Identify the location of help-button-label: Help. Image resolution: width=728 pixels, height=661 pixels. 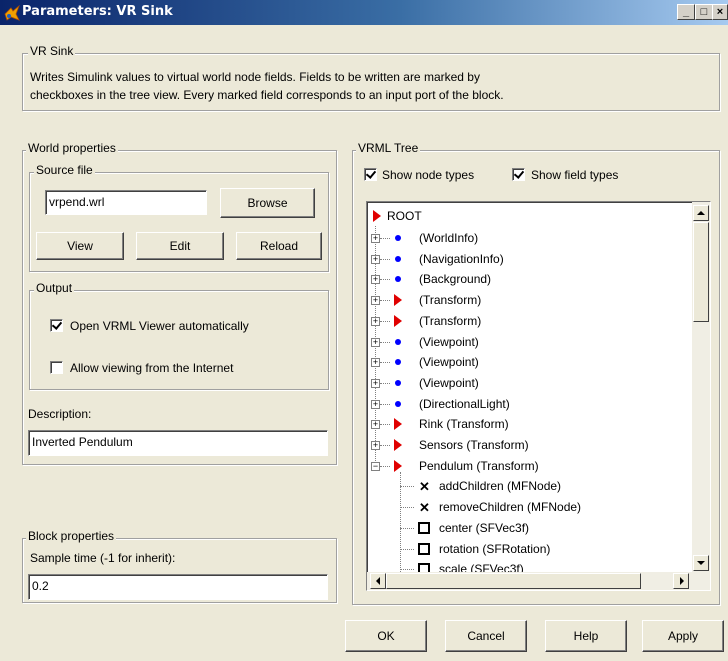
(586, 636).